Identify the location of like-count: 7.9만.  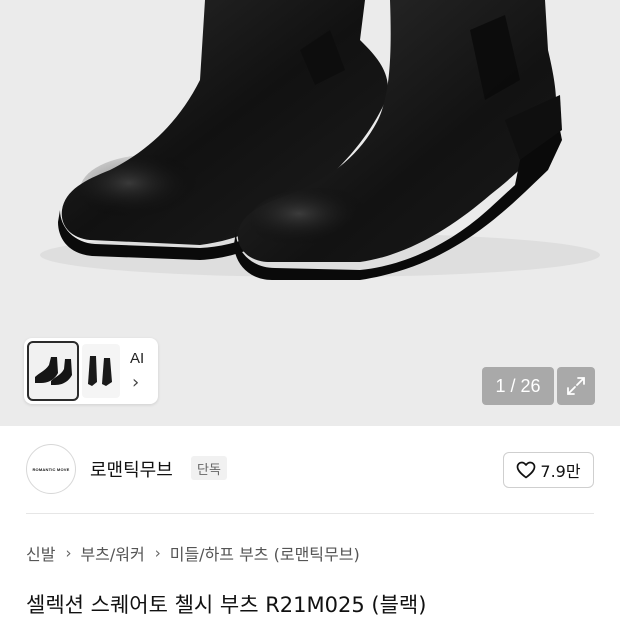
(560, 471).